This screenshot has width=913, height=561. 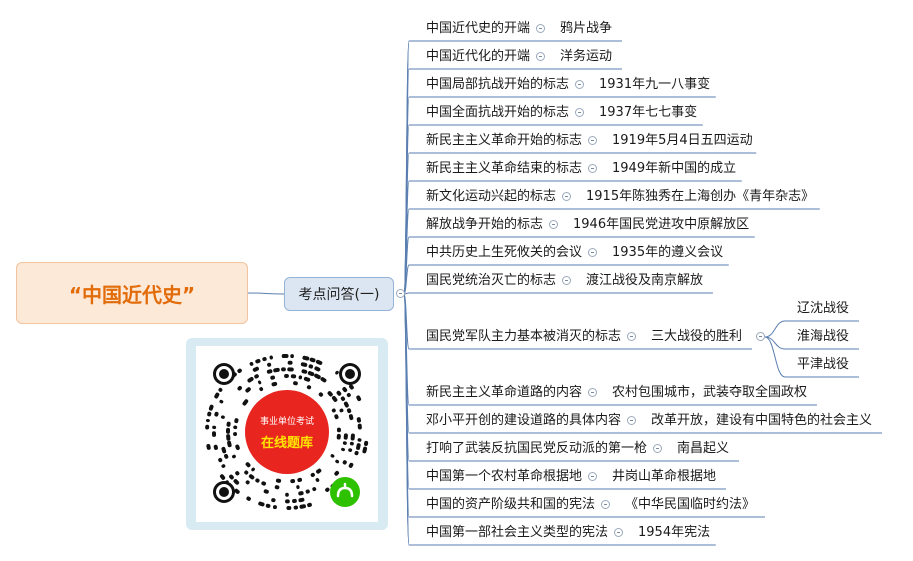 I want to click on topic-question: 新民主主义革命结束的标志, so click(x=504, y=169).